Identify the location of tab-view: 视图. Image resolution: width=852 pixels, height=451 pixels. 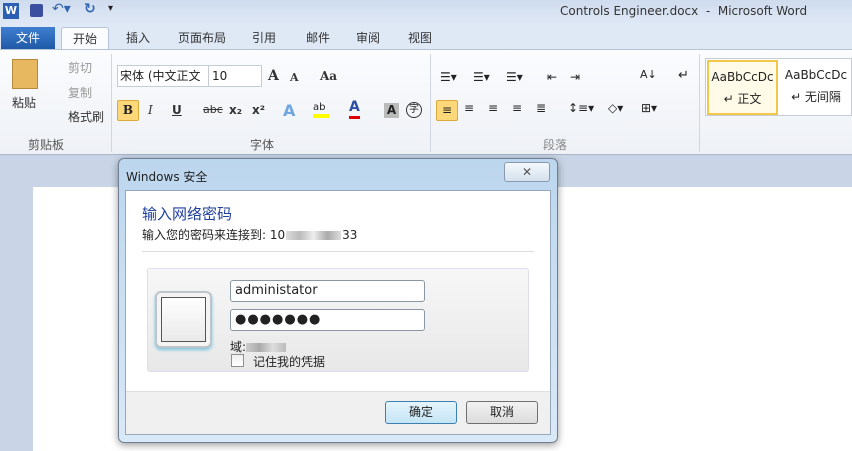
(420, 38).